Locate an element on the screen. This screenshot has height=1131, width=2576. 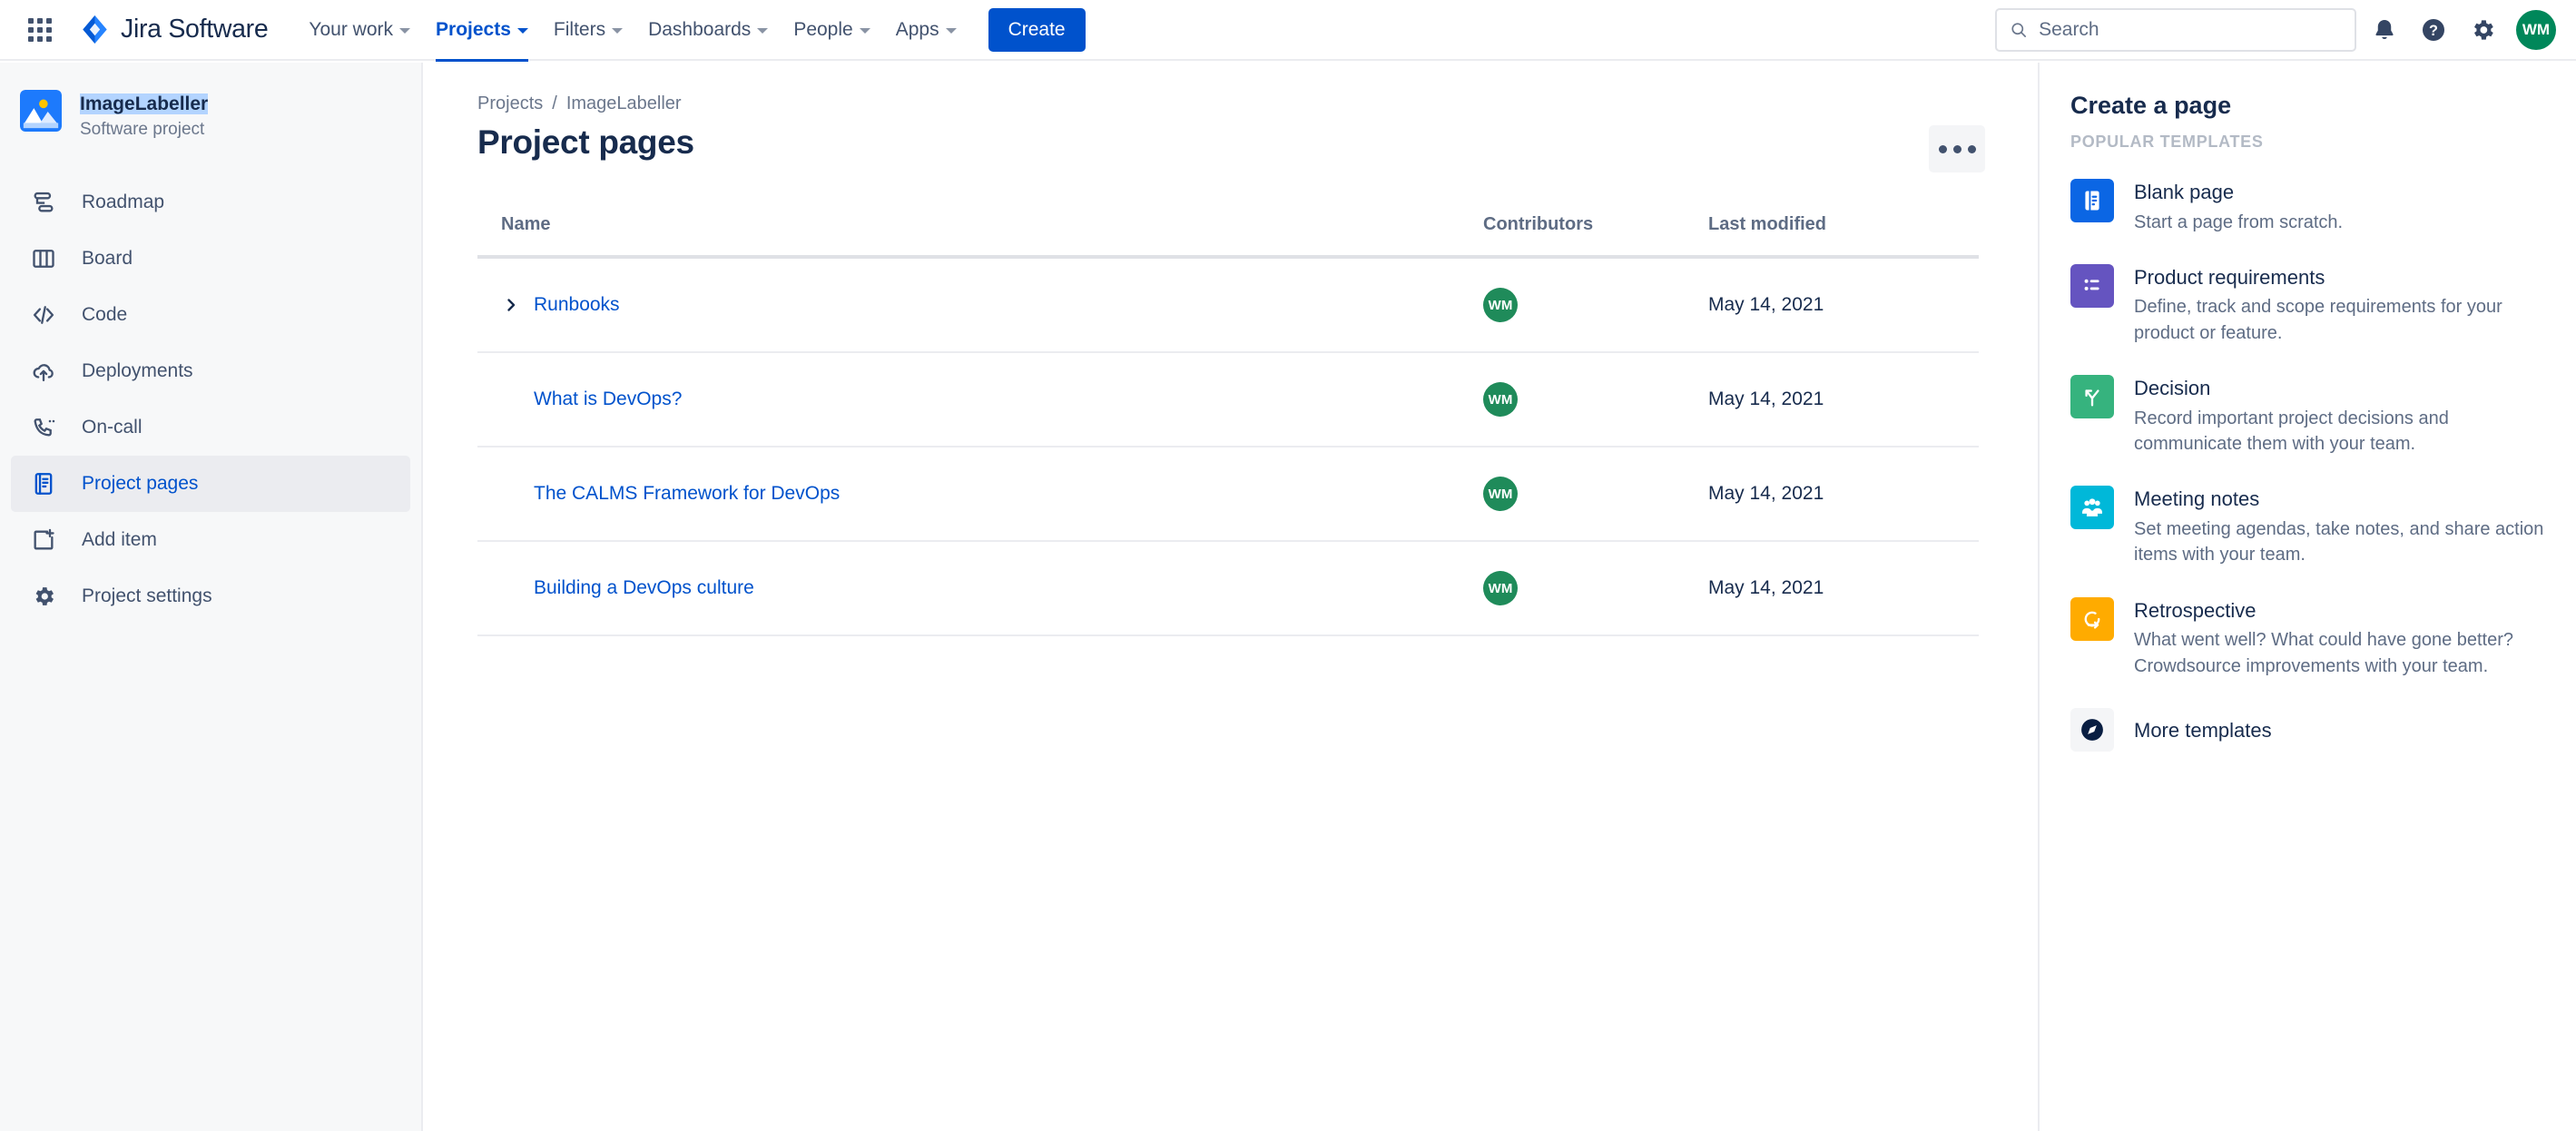
board-icon is located at coordinates (43, 258).